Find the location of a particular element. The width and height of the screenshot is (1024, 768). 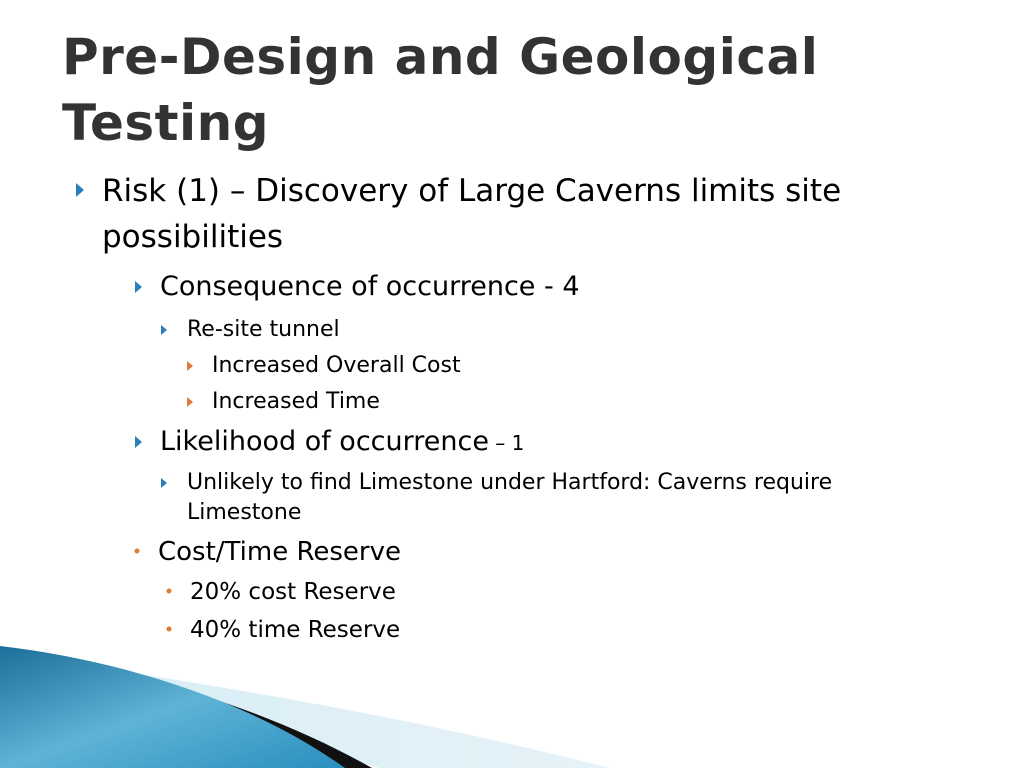

bullet-item-consequence: Consequence of occurrence - 4 is located at coordinates (527, 287).